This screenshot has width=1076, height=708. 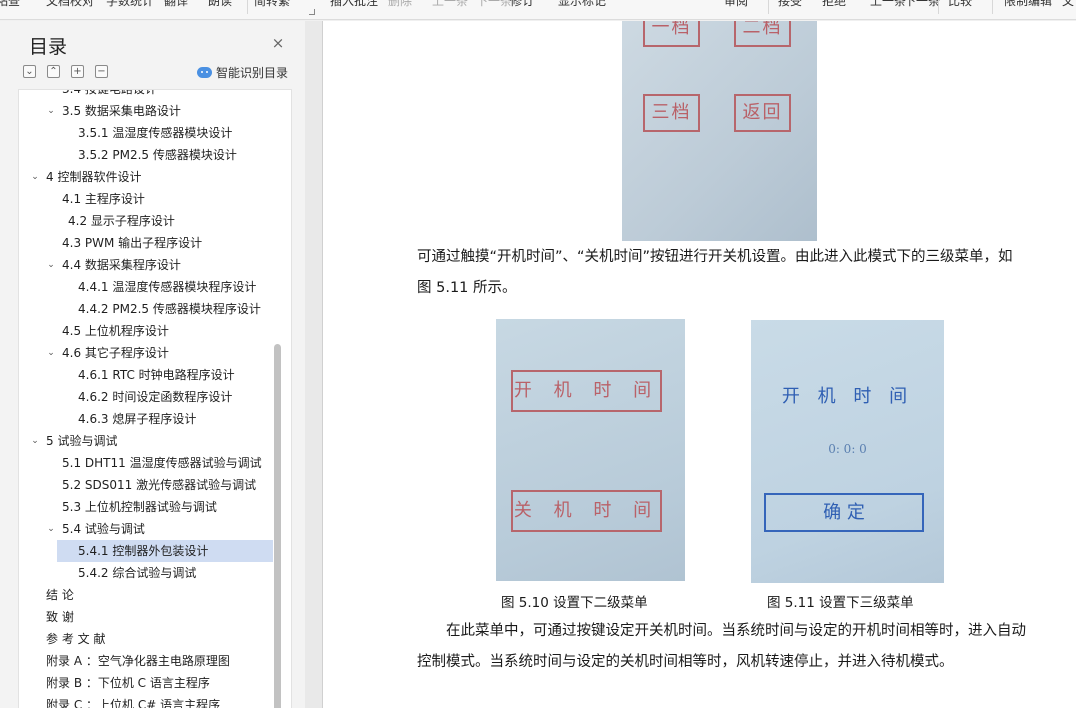 I want to click on ribbon-item: 文档校对, so click(x=70, y=4).